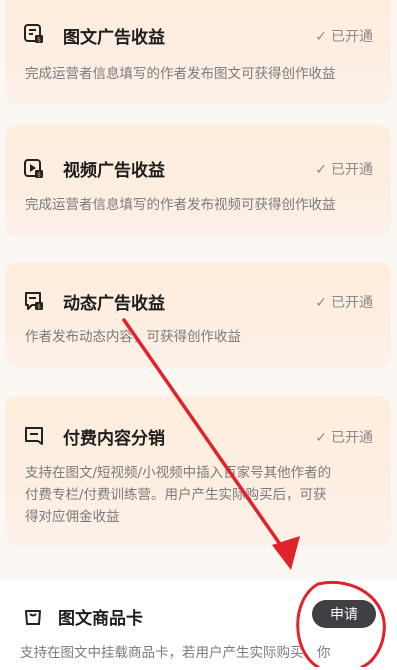 This screenshot has width=397, height=670. I want to click on card-title: 付费内容分销, so click(114, 439).